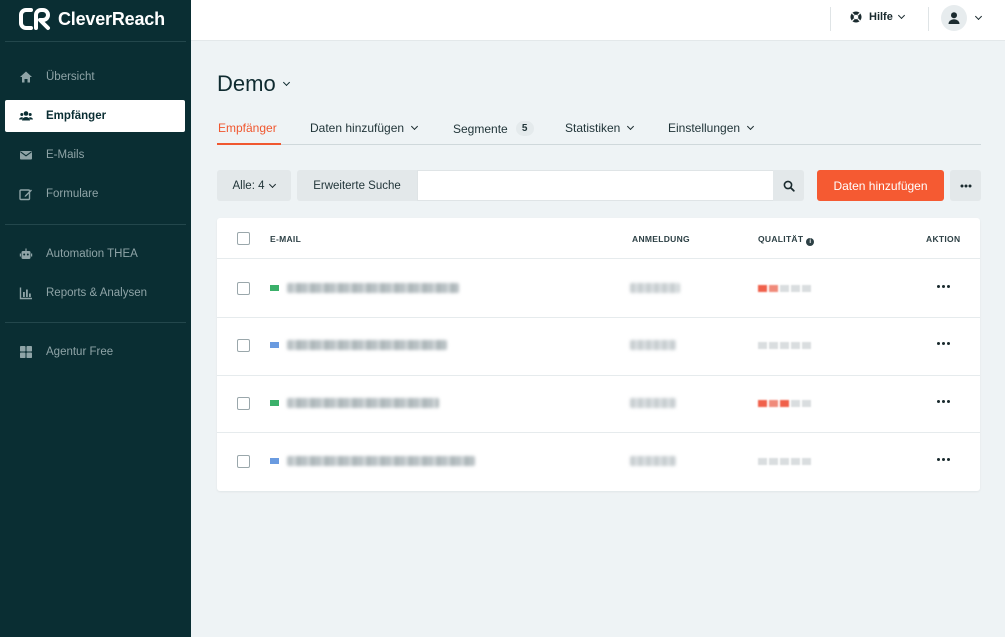  I want to click on topbar-divider, so click(928, 19).